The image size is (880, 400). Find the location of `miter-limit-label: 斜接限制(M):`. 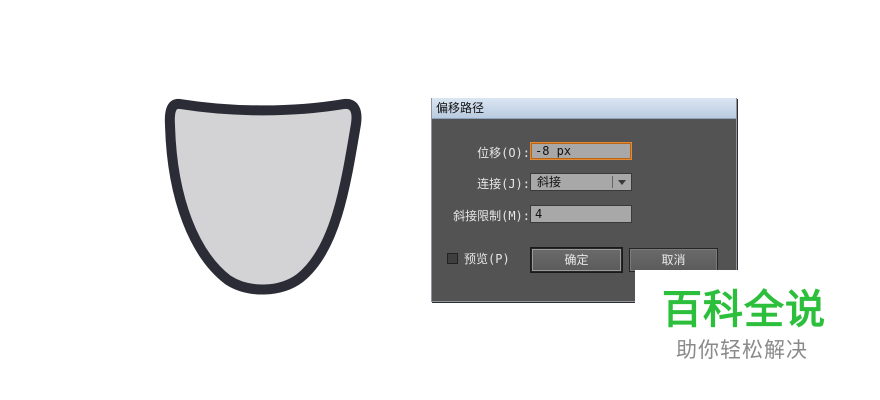

miter-limit-label: 斜接限制(M): is located at coordinates (491, 216).